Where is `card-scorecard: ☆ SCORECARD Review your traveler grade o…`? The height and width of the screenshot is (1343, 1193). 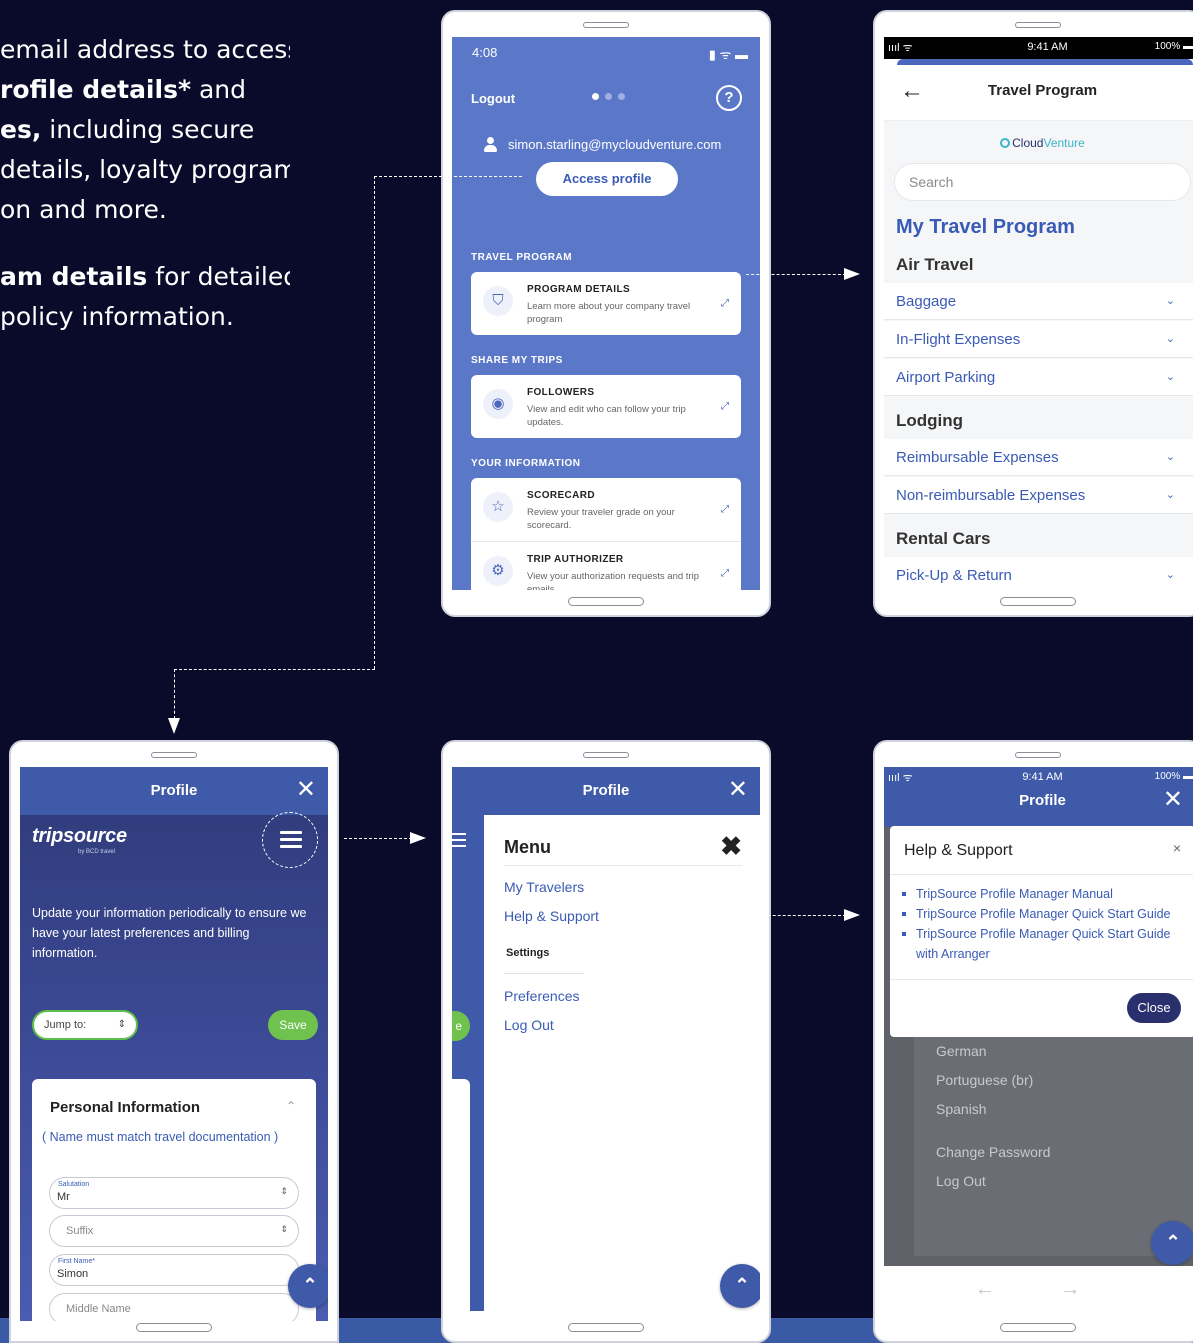
card-scorecard: ☆ SCORECARD Review your traveler grade o… is located at coordinates (606, 509).